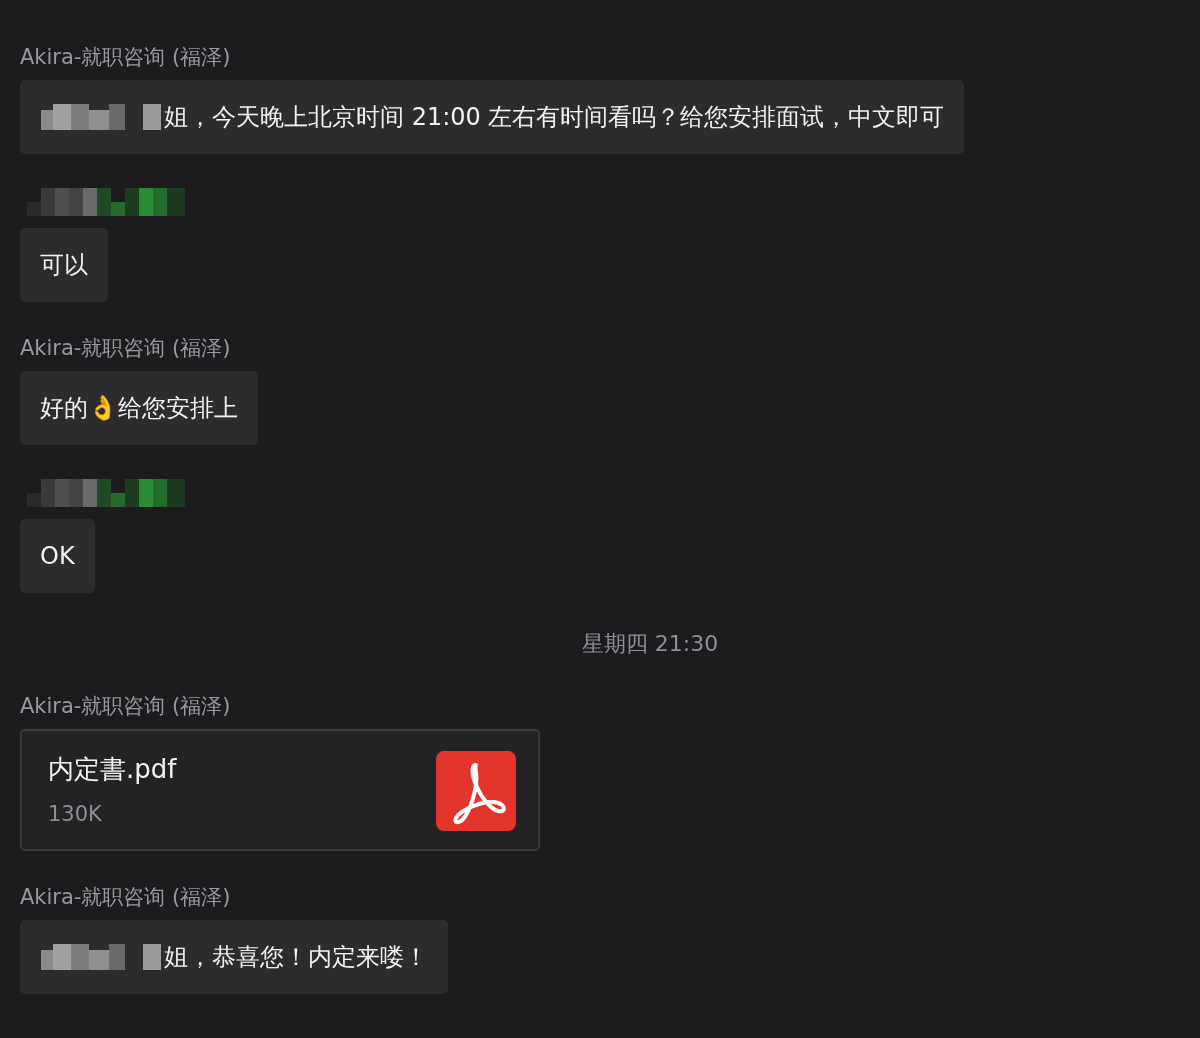 Image resolution: width=1200 pixels, height=1038 pixels. I want to click on pdf-icon, so click(476, 791).